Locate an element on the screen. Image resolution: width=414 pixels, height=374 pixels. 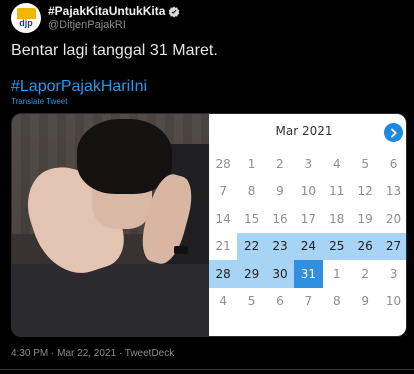
tweet-meta: 4:30 PM · Mar 22, 2021 · TweetDeck is located at coordinates (92, 353).